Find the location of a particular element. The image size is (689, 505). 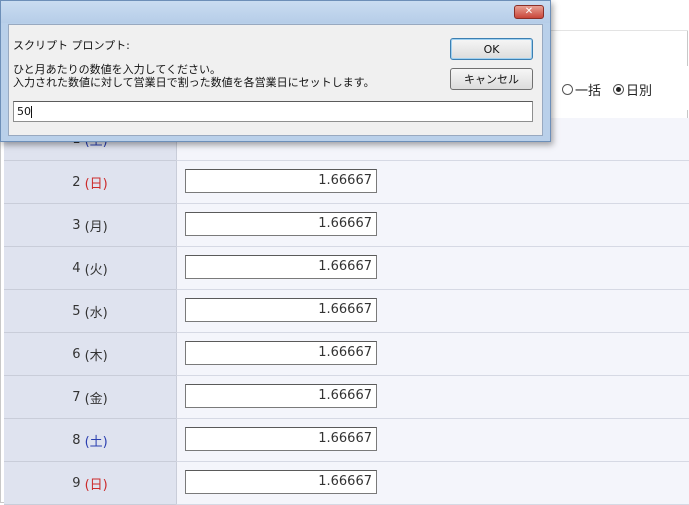

day-label-cell: 3 (月) is located at coordinates (90, 225).